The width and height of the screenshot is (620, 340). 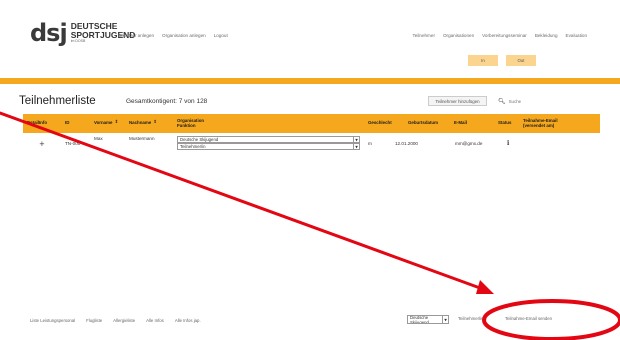 I want to click on col-vorname-label: Vorname, so click(x=103, y=123).